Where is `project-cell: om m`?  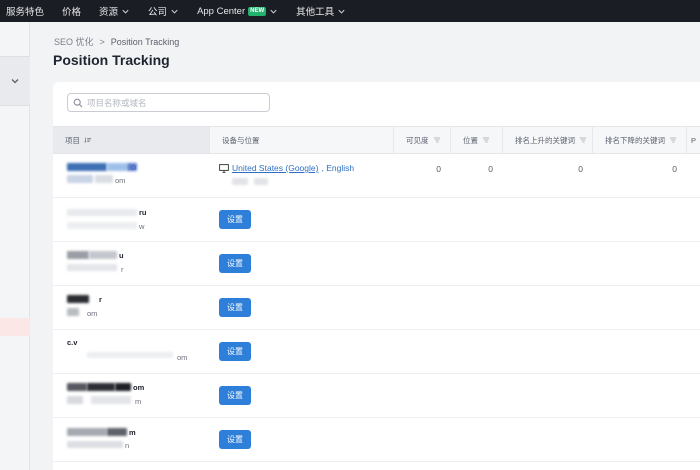
project-cell: om m is located at coordinates (131, 395).